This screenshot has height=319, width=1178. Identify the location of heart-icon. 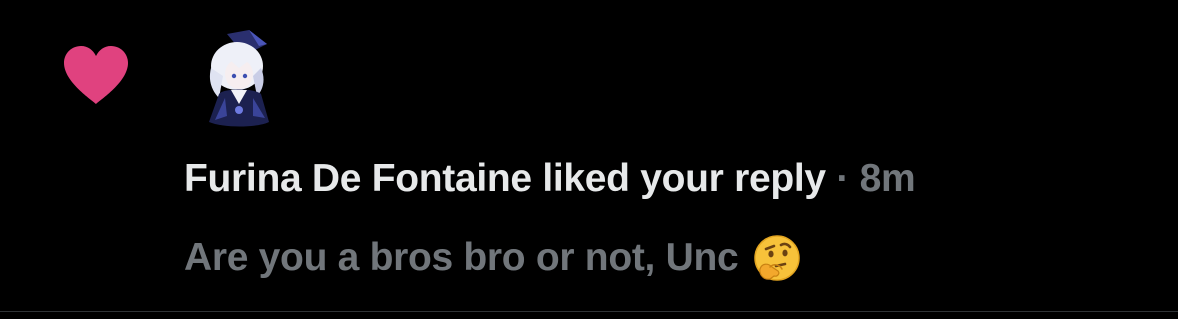
(96, 75).